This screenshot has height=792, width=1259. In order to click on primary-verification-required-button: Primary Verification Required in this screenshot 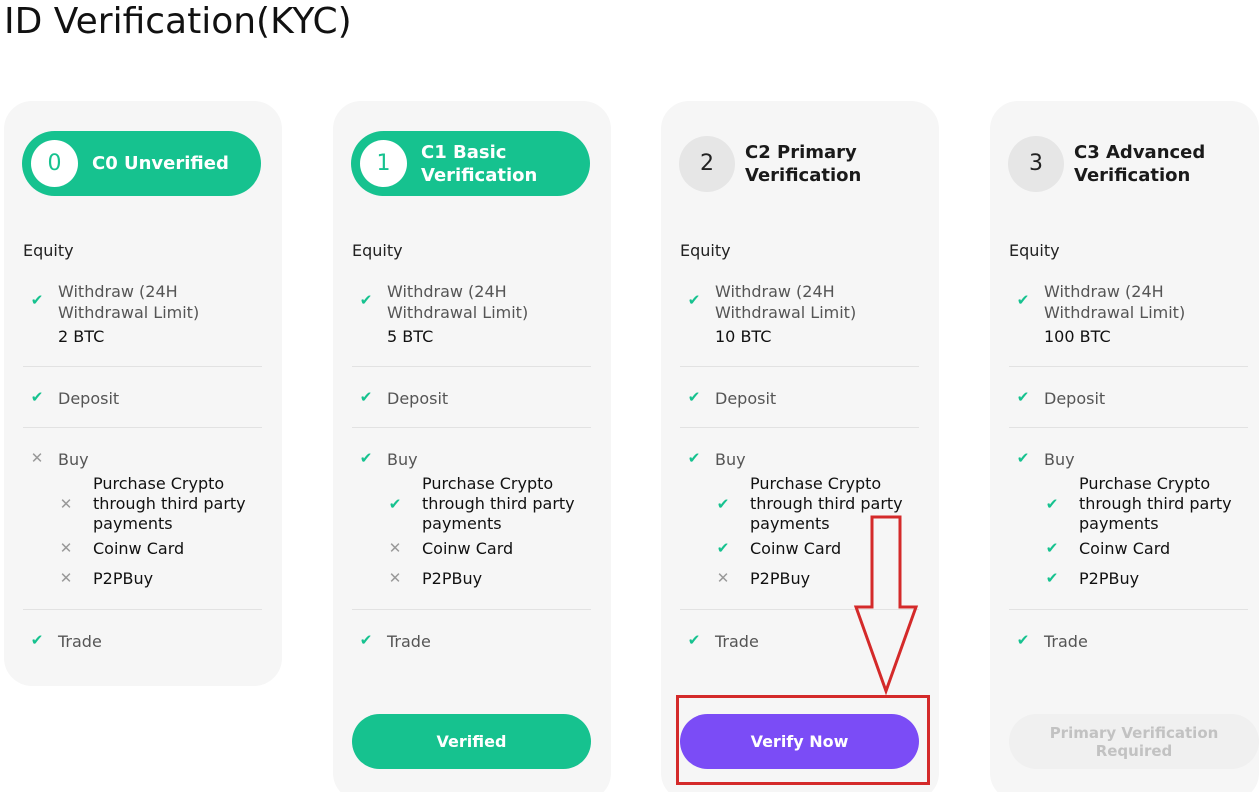, I will do `click(1134, 741)`.